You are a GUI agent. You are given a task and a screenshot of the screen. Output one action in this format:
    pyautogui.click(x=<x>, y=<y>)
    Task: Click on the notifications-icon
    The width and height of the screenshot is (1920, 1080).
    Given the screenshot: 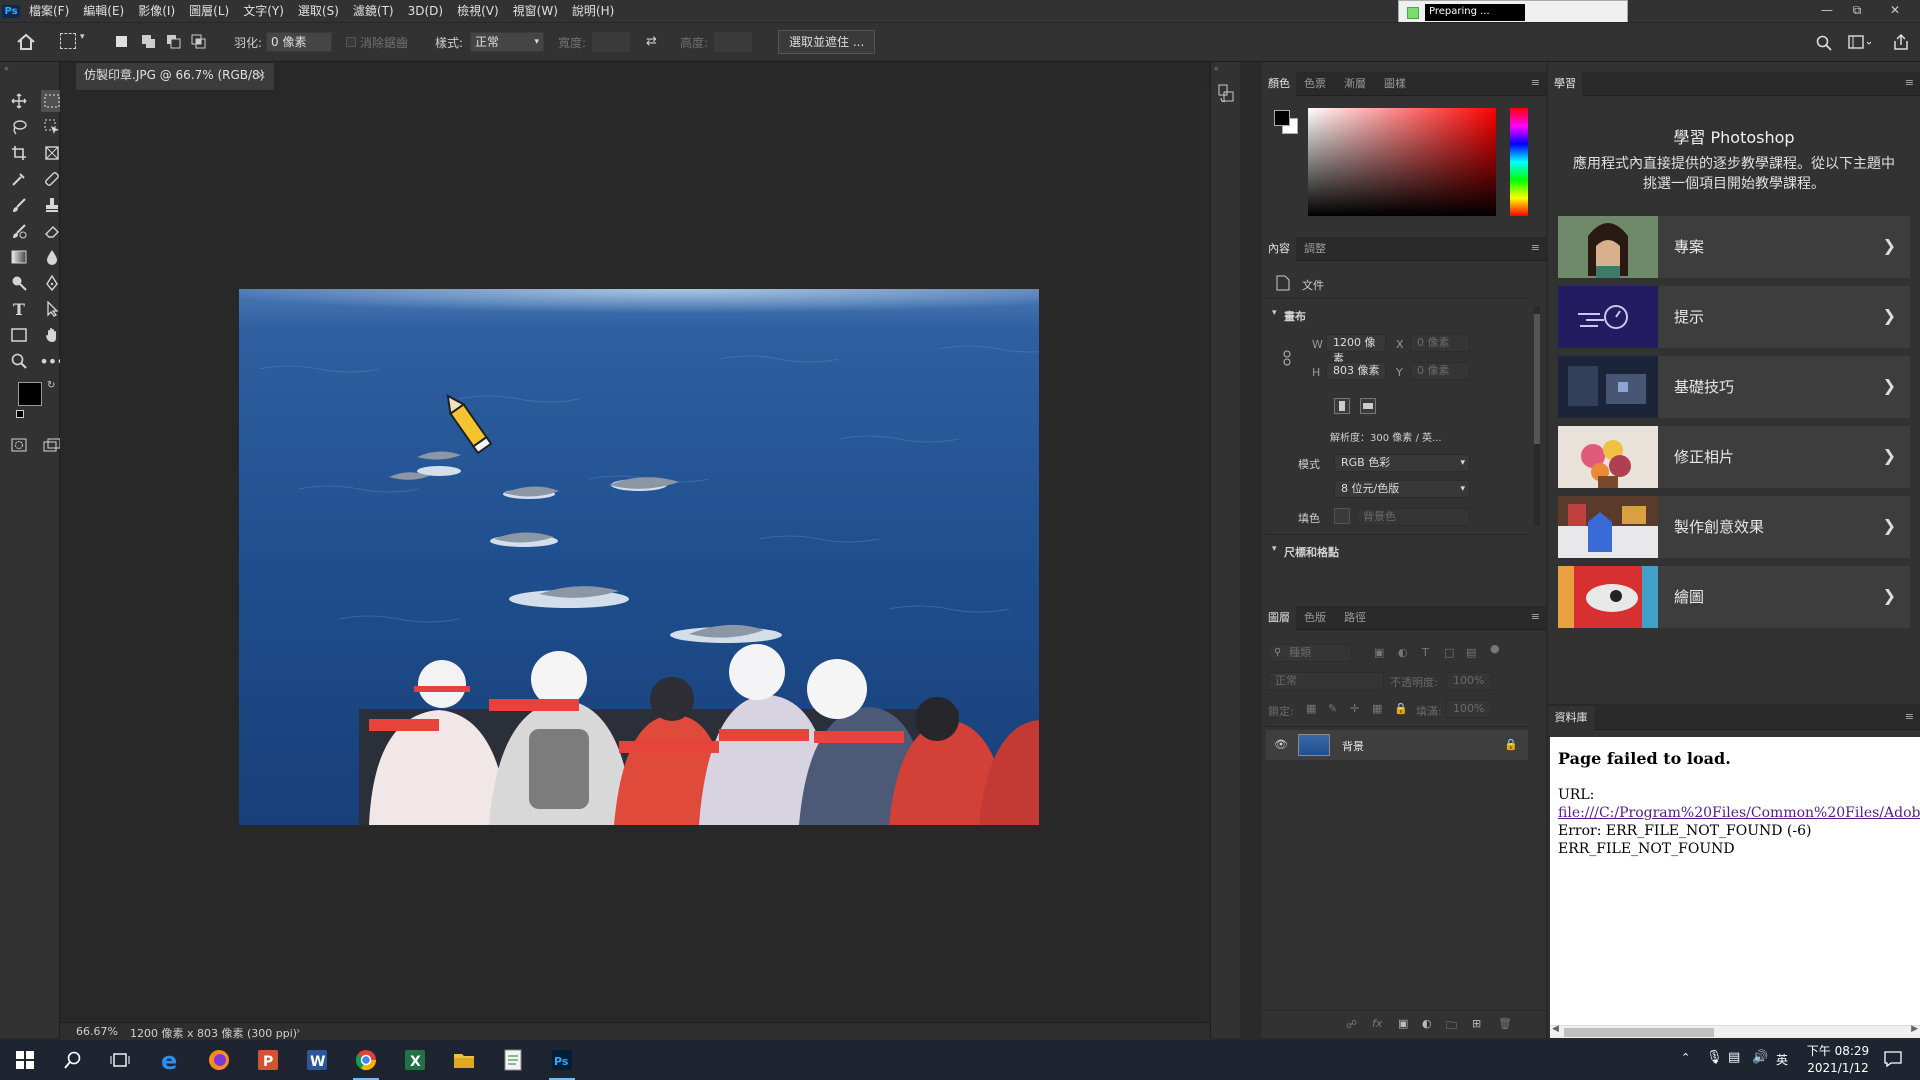 What is the action you would take?
    pyautogui.click(x=1893, y=1059)
    